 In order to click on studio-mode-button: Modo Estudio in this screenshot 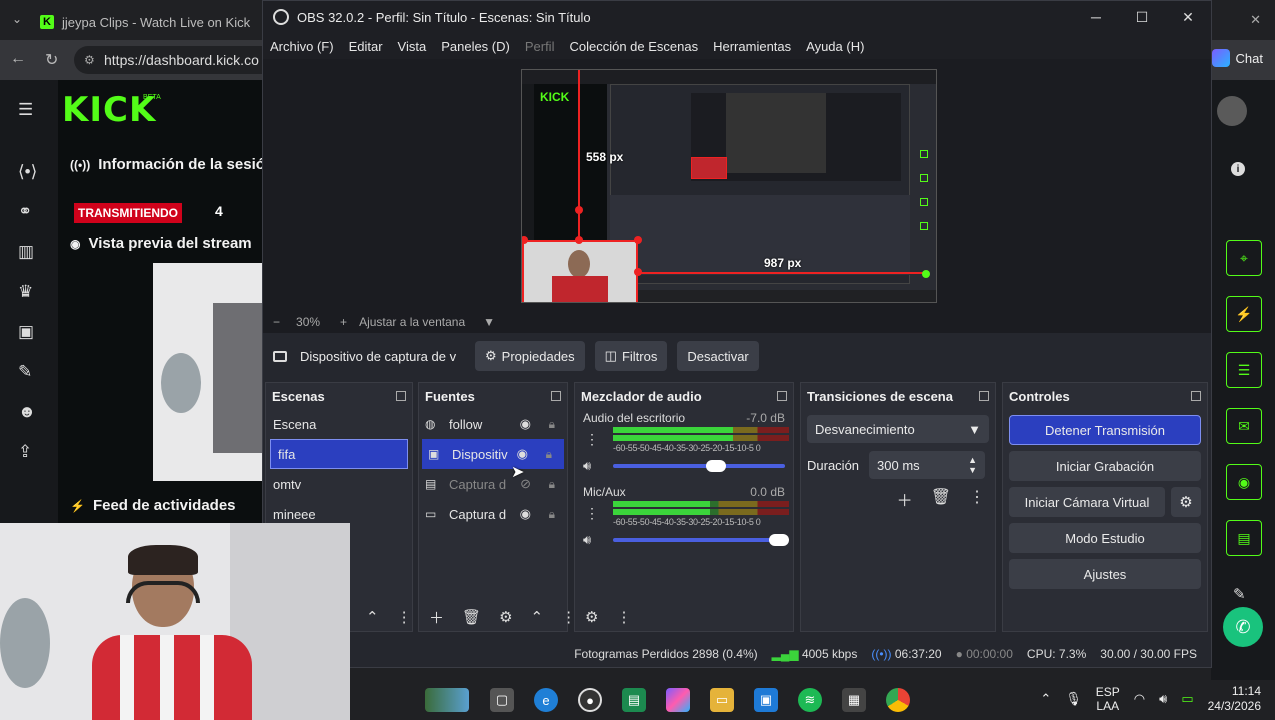, I will do `click(1105, 538)`.